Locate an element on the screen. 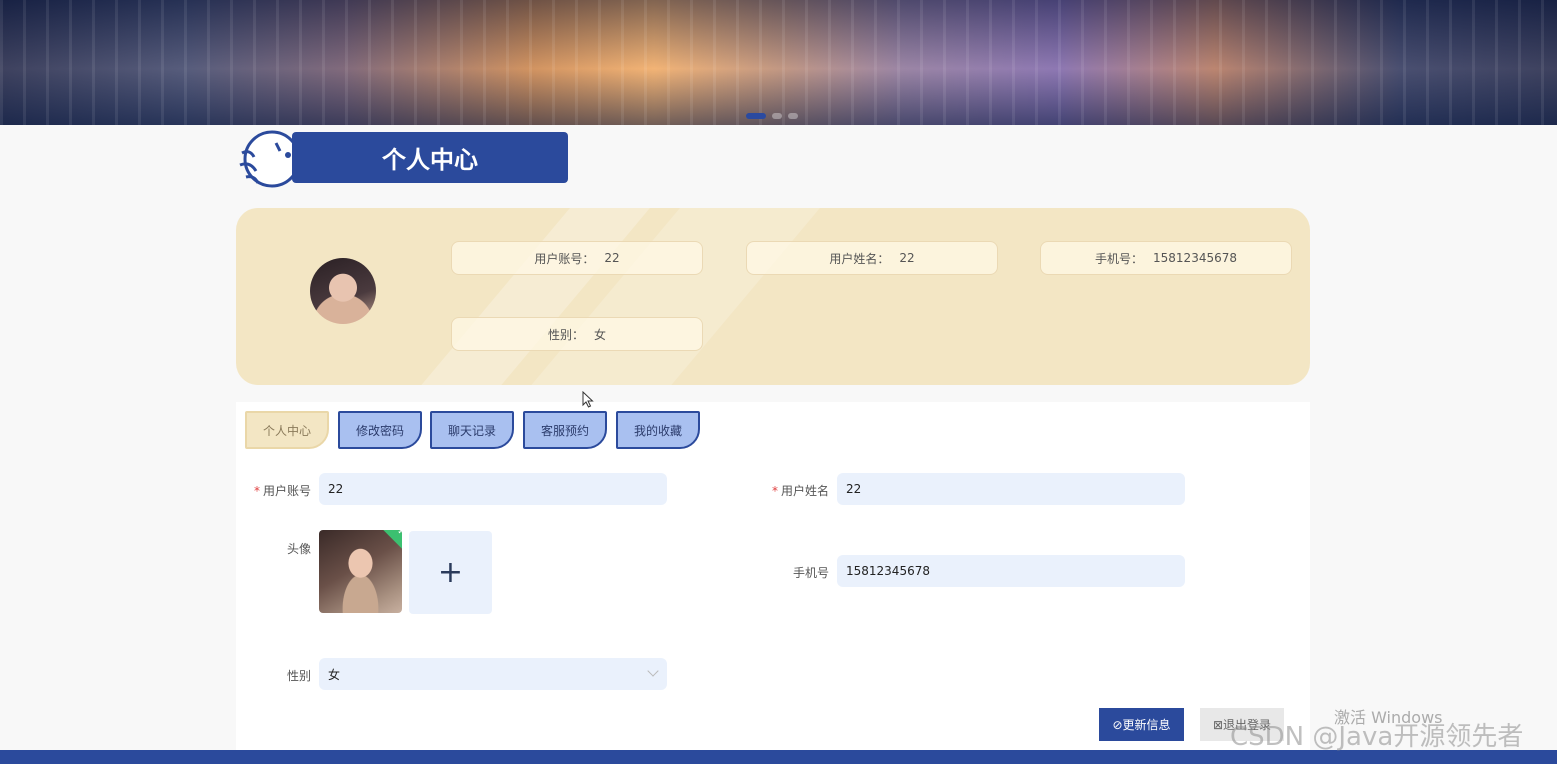 This screenshot has height=764, width=1557. avatar-upload-button: + is located at coordinates (450, 572).